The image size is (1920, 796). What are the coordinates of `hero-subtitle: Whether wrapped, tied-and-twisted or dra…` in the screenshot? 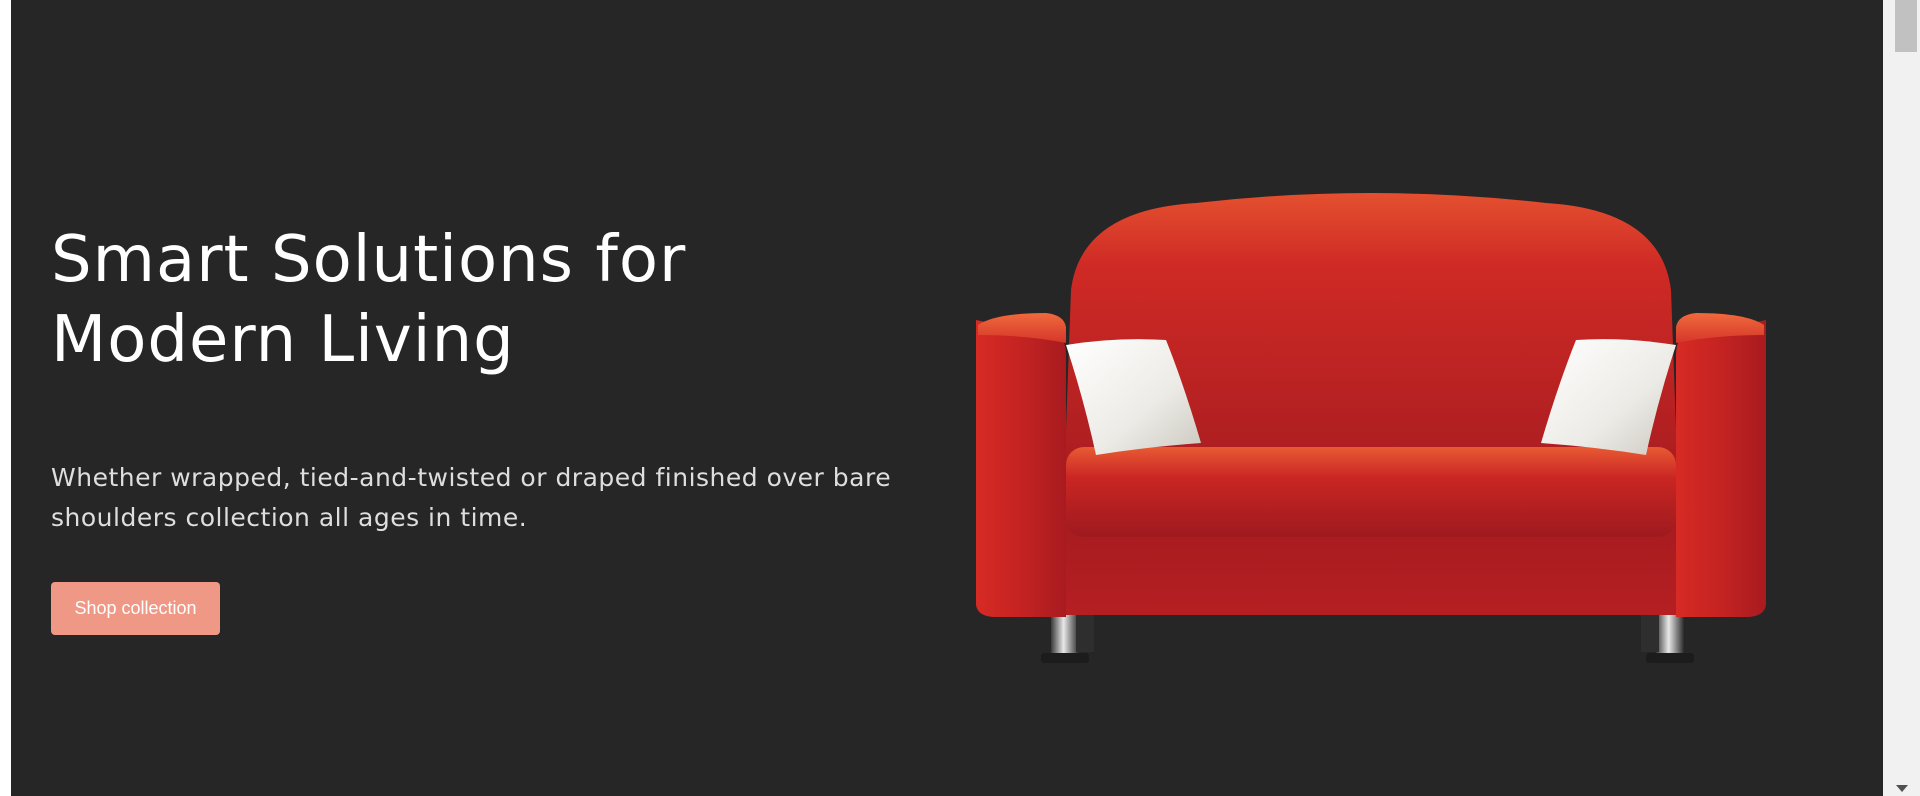 It's located at (471, 497).